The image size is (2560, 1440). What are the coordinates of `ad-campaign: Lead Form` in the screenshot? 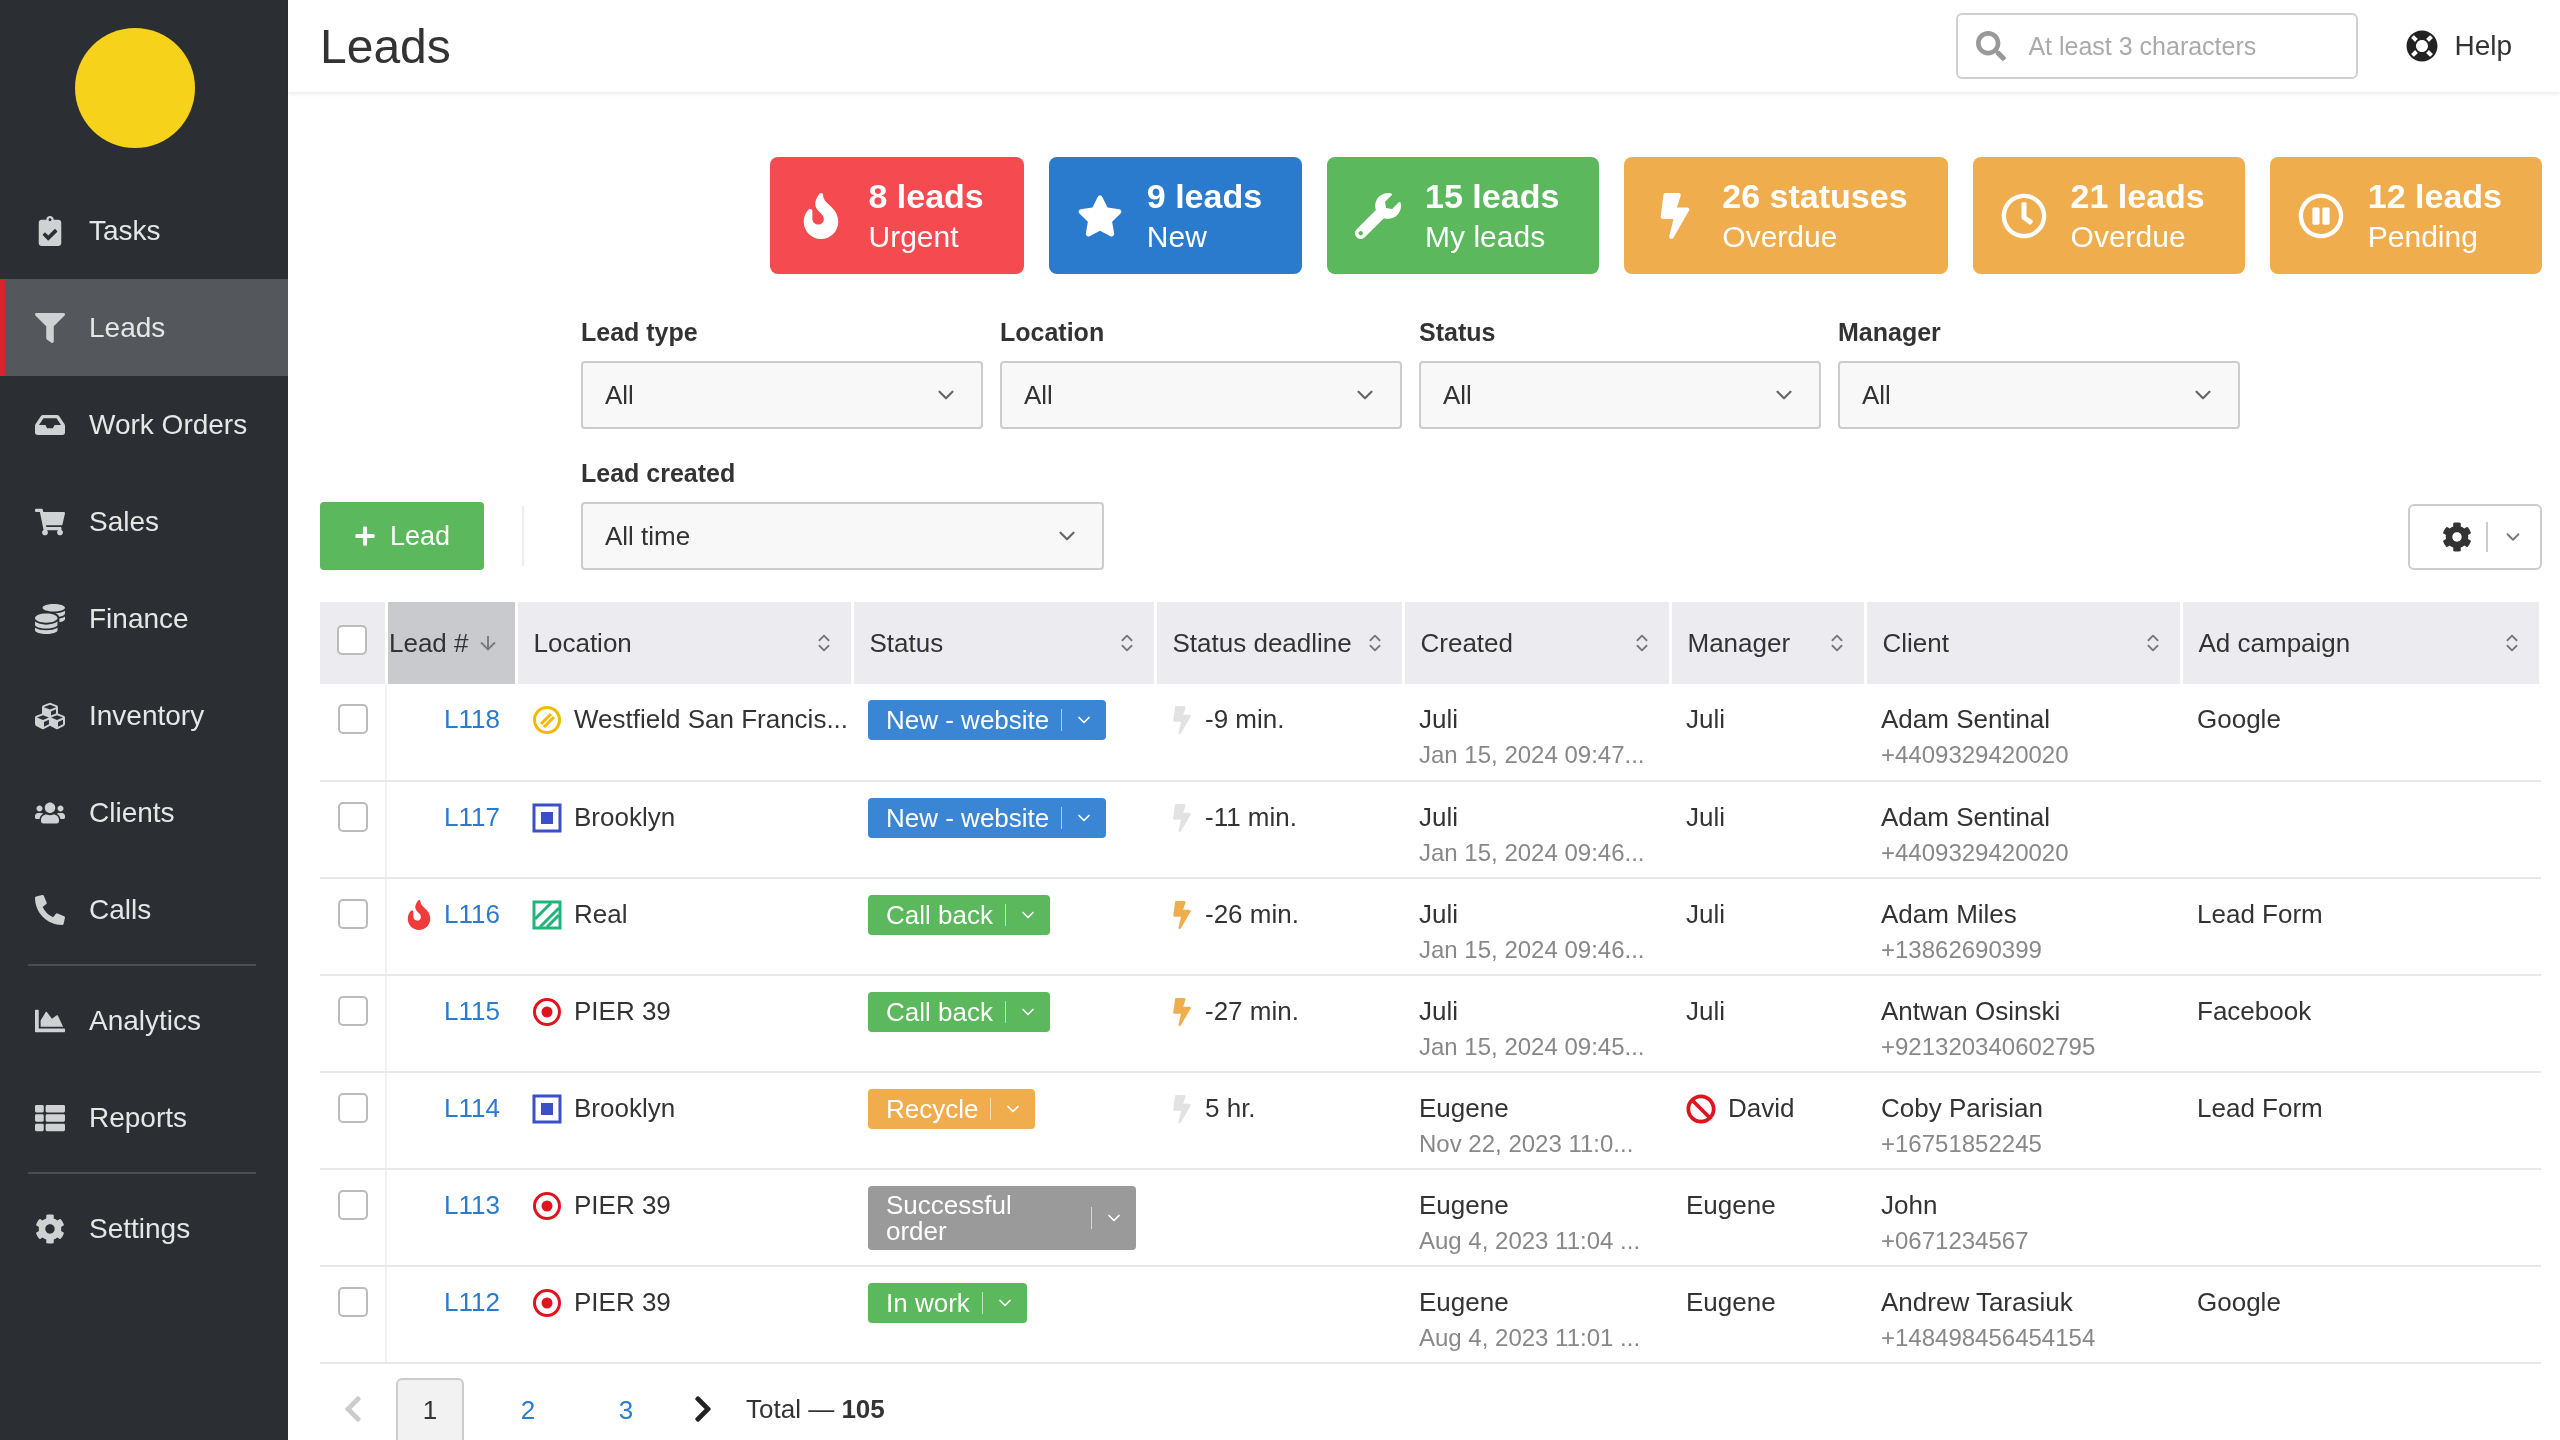 It's located at (2260, 914).